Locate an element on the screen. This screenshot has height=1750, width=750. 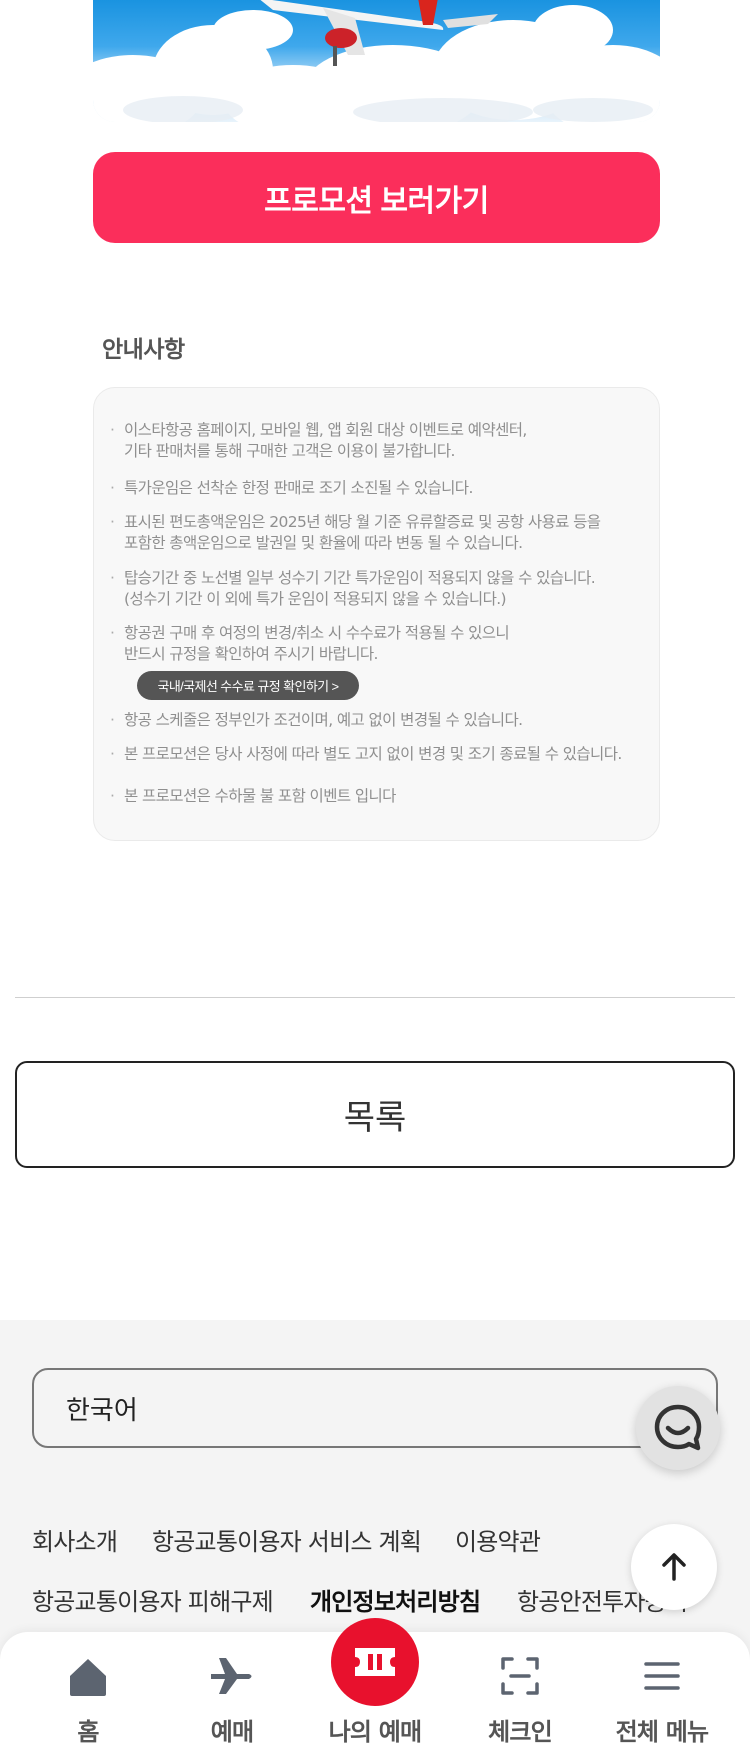
footer-link-privacy: 개인정보처리방침 is located at coordinates (395, 1599).